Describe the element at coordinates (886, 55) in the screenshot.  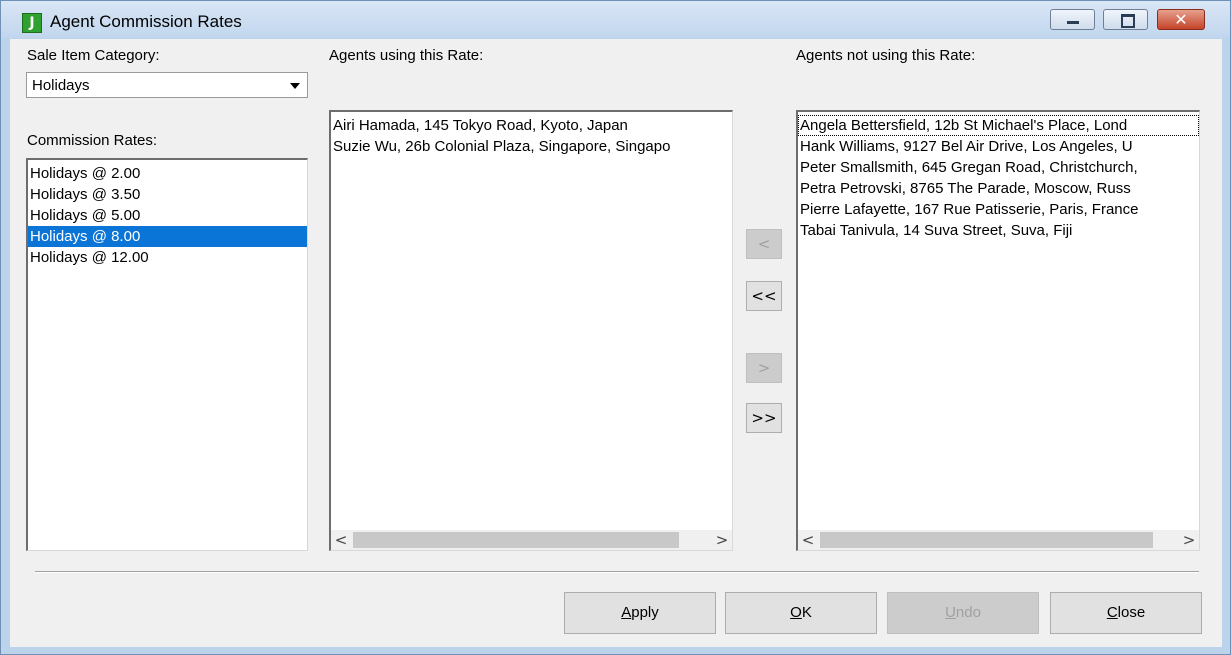
I see `agents-not-using-rate-label: Agents not using this Rate:` at that location.